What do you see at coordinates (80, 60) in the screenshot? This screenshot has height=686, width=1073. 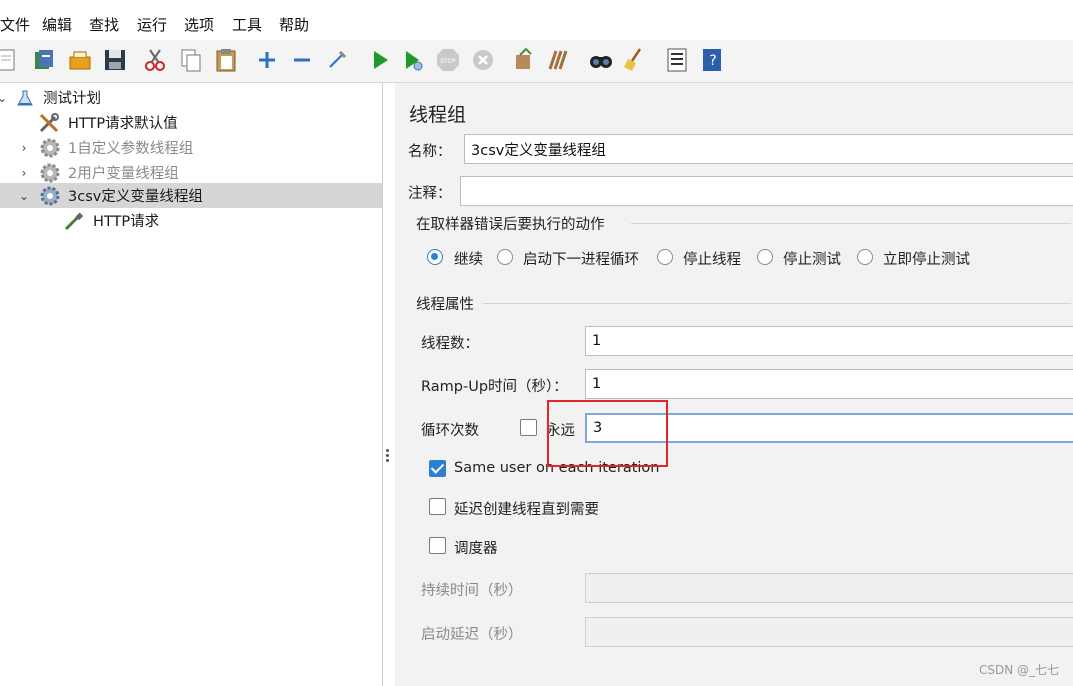 I see `open-icon` at bounding box center [80, 60].